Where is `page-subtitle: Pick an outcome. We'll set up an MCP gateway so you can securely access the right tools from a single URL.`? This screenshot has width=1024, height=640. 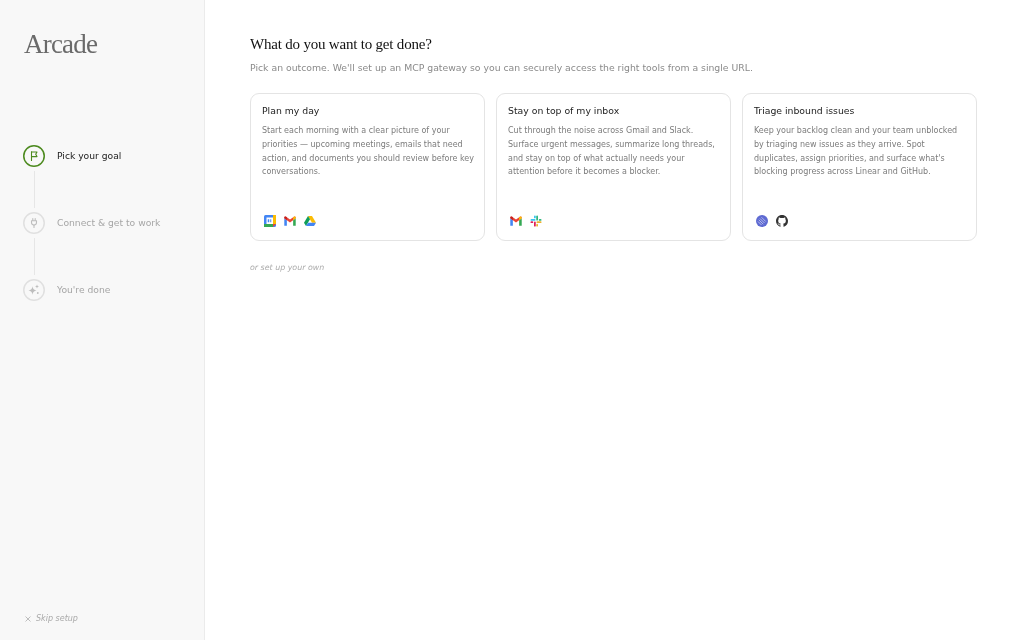
page-subtitle: Pick an outcome. We'll set up an MCP gateway so you can securely access the right tools from a single URL. is located at coordinates (502, 68).